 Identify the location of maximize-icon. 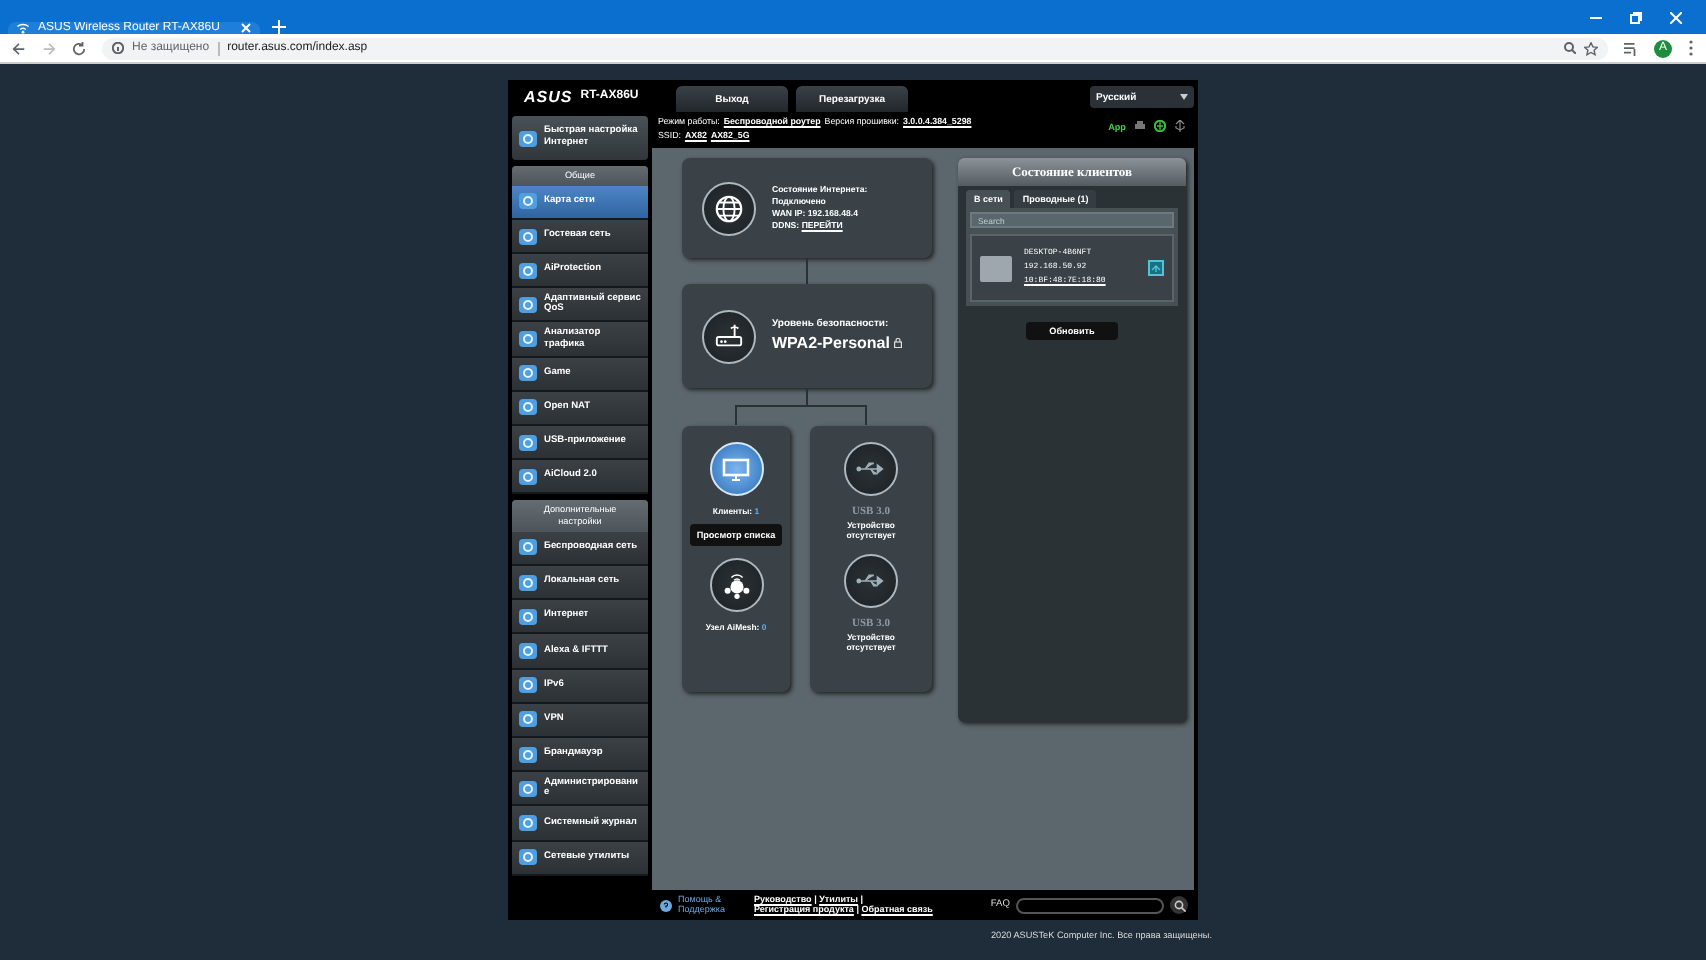
(1636, 17).